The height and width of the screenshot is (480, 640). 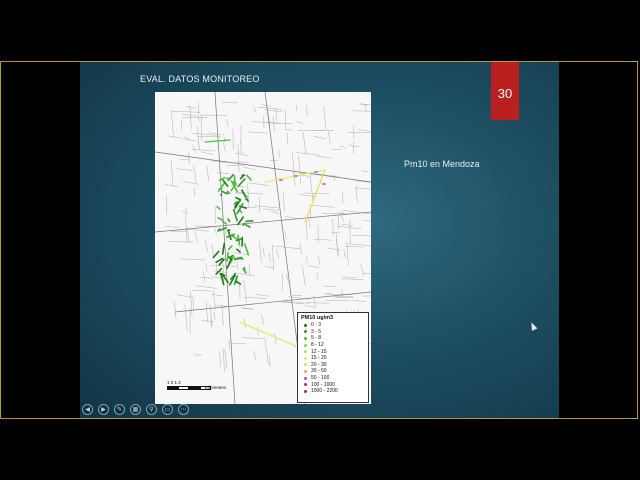 What do you see at coordinates (196, 385) in the screenshot?
I see `scale-bar: 1 0 1 2 Kilometers` at bounding box center [196, 385].